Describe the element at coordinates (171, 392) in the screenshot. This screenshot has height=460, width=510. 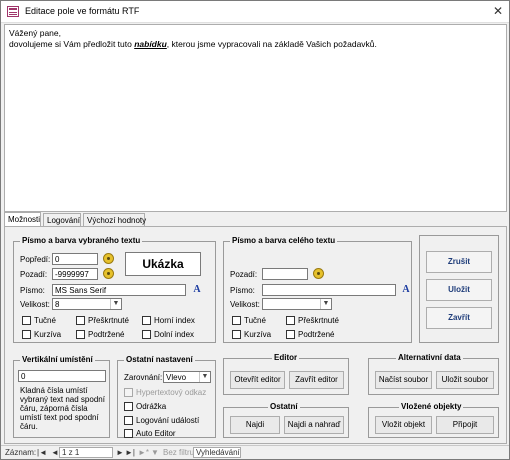
I see `hyperlink-label: Hypertextový odkaz` at that location.